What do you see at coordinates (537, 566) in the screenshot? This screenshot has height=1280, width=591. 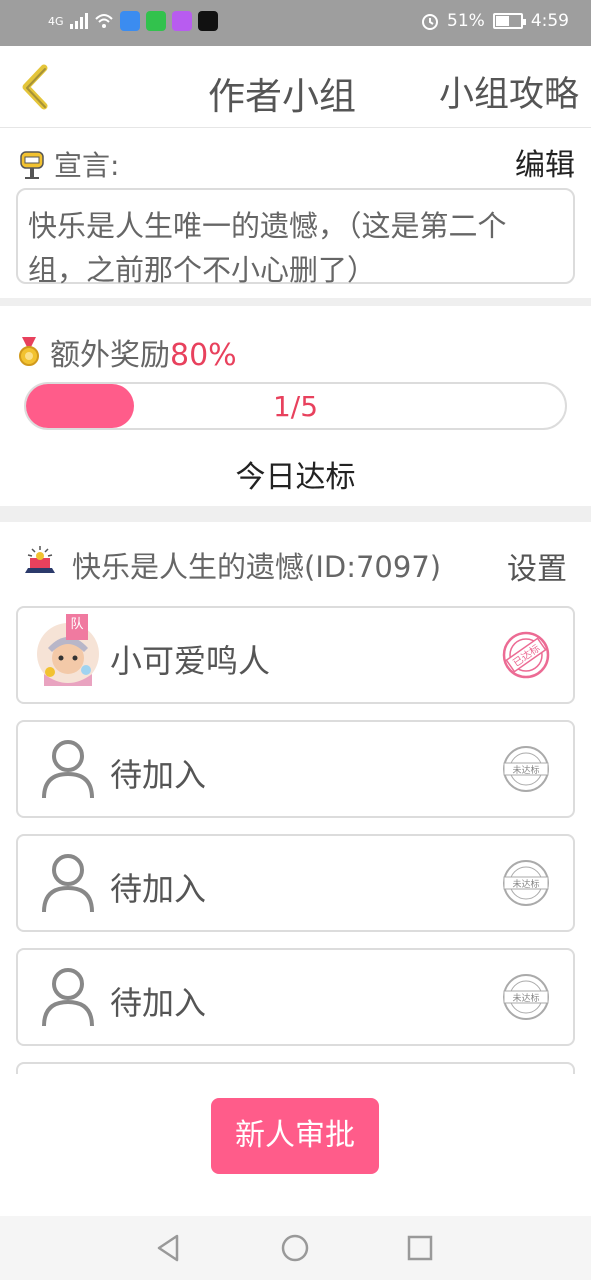 I see `settings-button: 设置` at bounding box center [537, 566].